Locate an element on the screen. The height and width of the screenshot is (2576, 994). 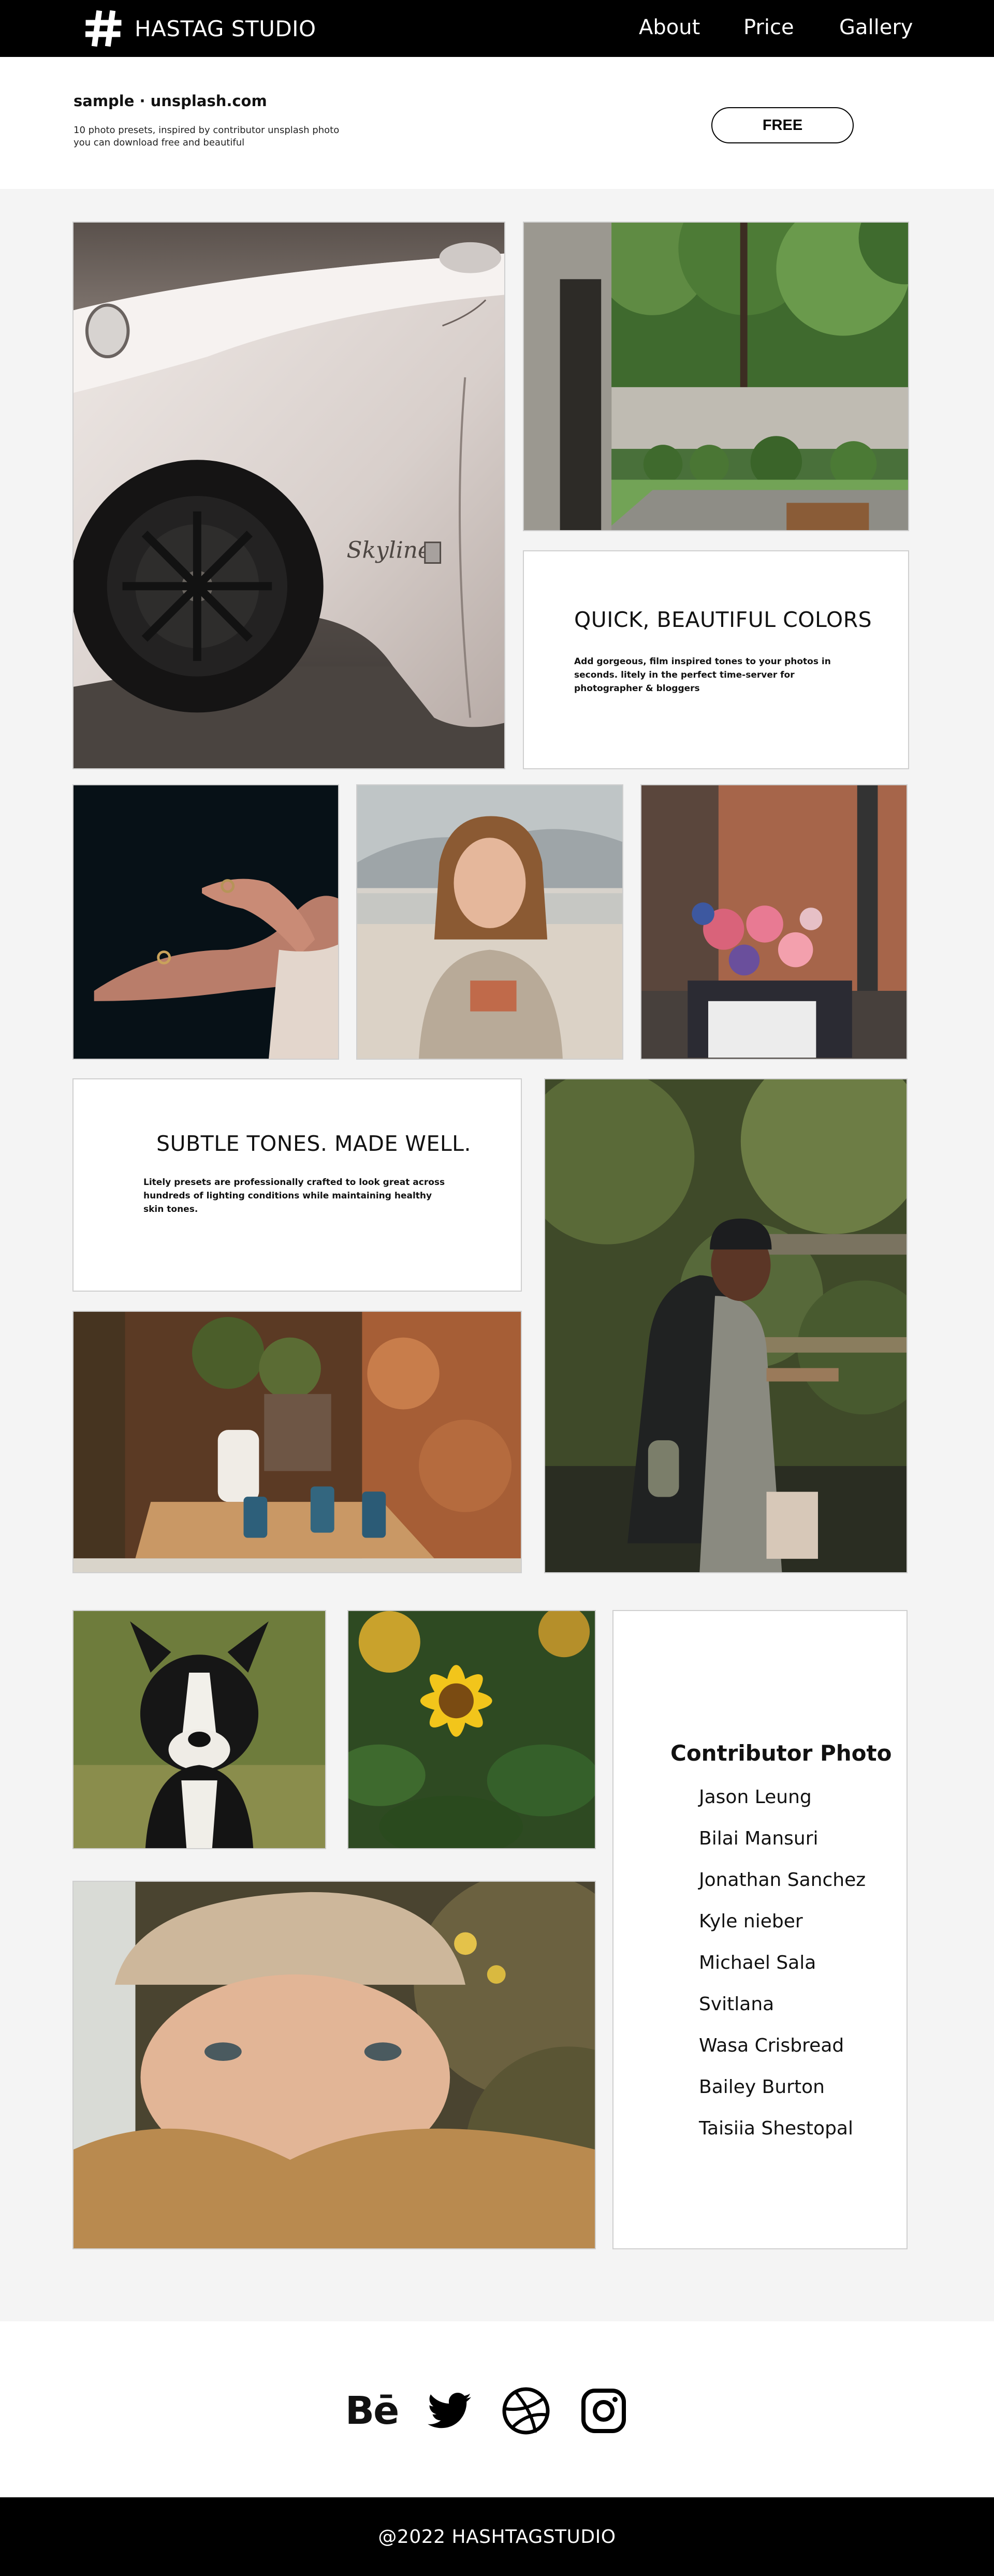
copyright-text: @2022 HASHTAGSTUDIO is located at coordinates (497, 2537).